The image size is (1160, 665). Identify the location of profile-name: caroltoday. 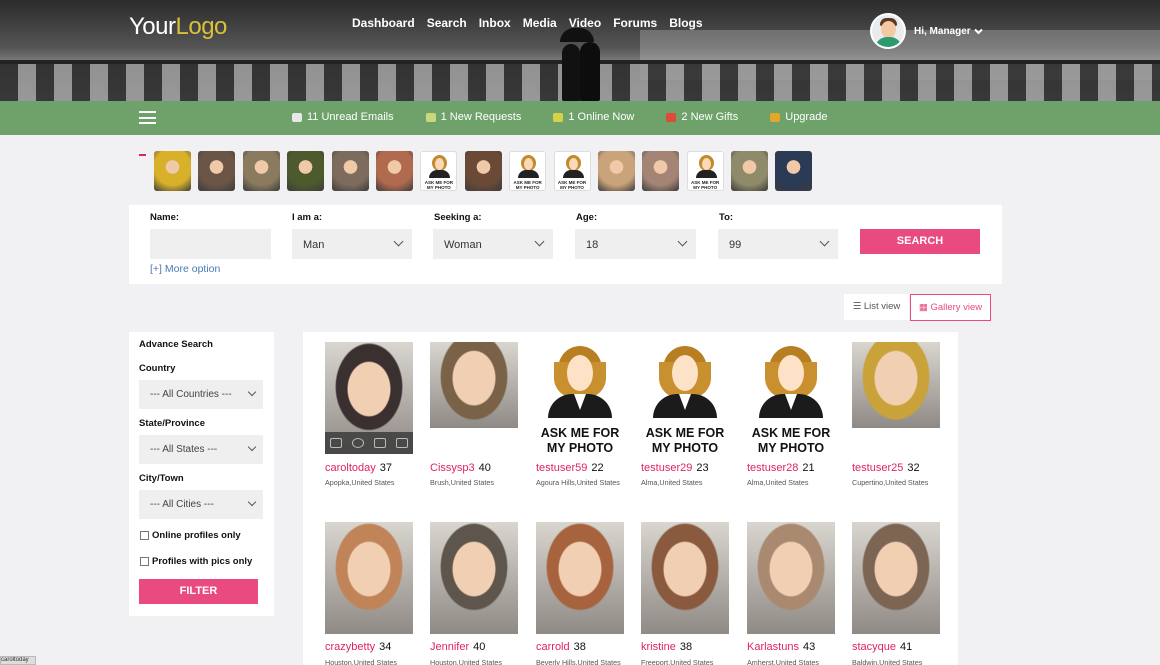
(350, 468).